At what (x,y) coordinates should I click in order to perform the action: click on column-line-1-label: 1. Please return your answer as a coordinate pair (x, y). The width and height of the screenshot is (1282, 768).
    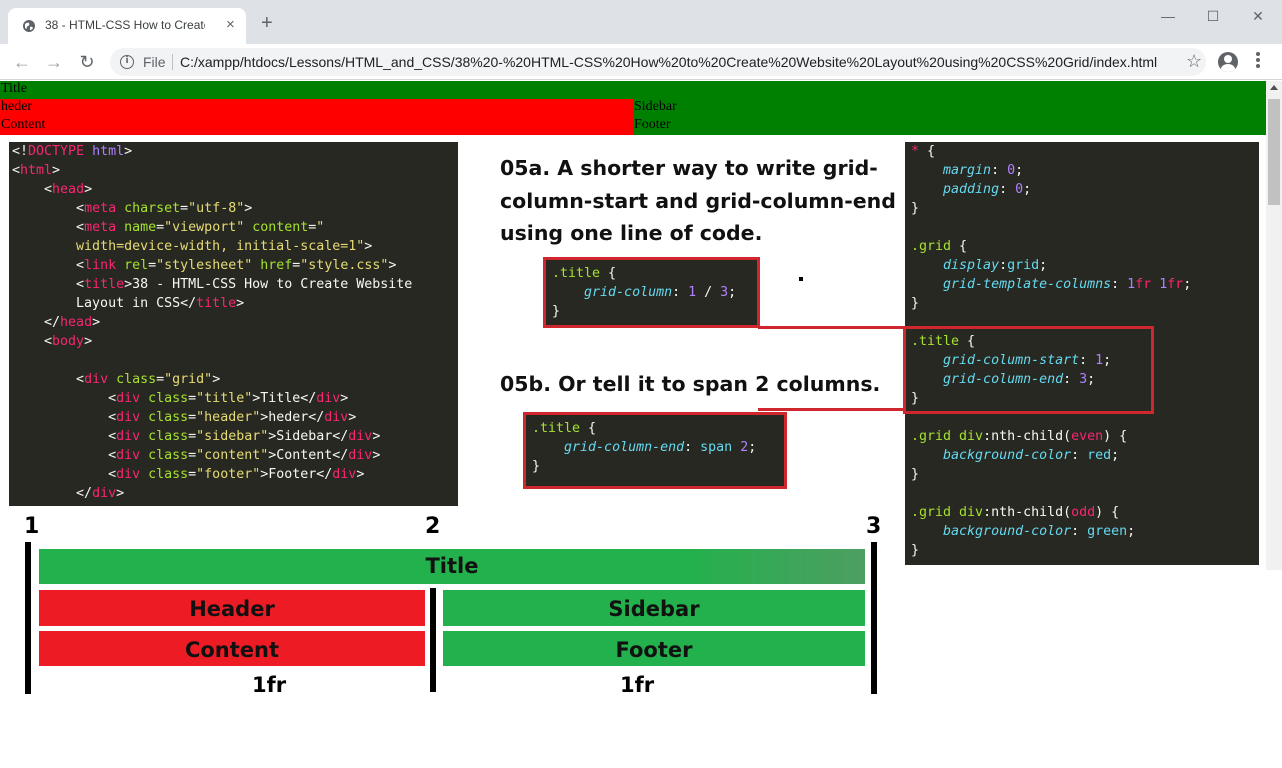
    Looking at the image, I should click on (32, 526).